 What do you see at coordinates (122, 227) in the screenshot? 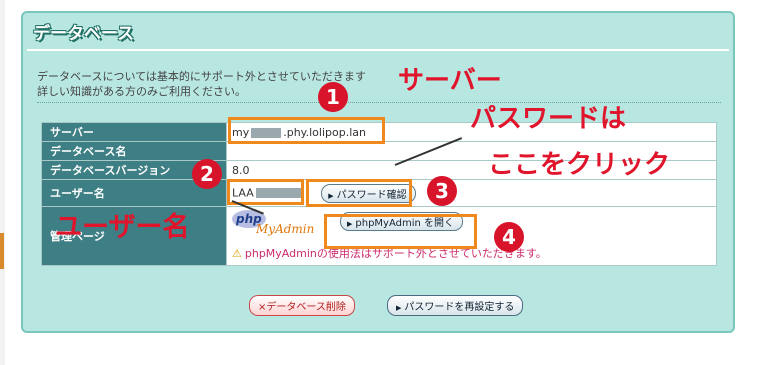
I see `annotation-username: ユーザー名` at bounding box center [122, 227].